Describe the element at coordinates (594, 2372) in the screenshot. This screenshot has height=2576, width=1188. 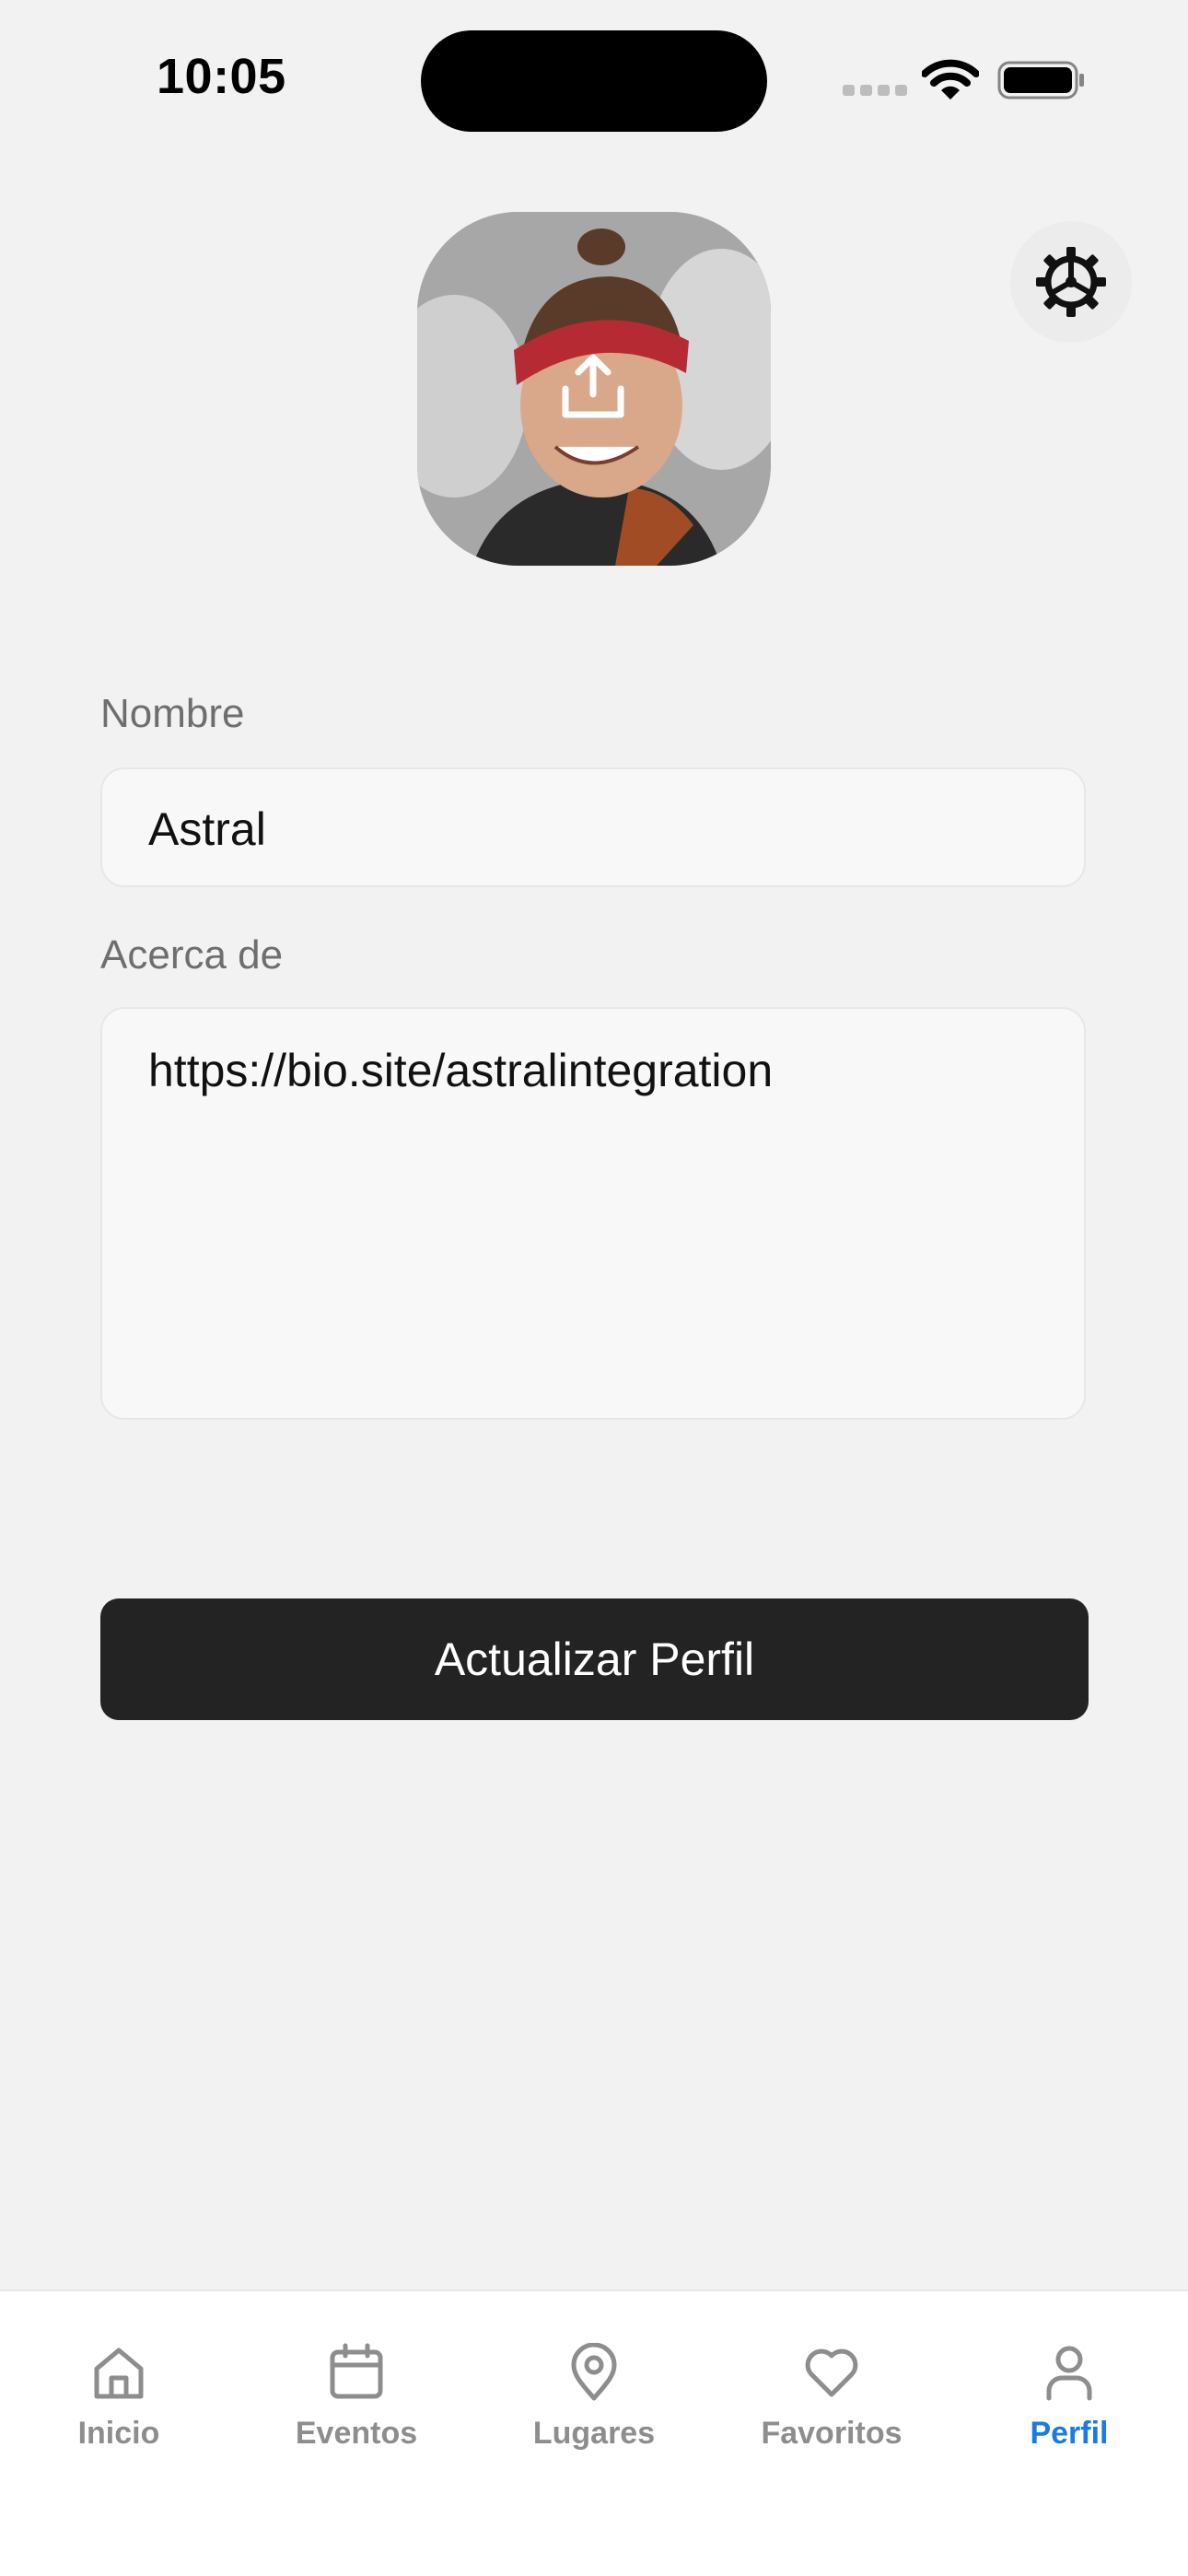
I see `map-pin-icon` at that location.